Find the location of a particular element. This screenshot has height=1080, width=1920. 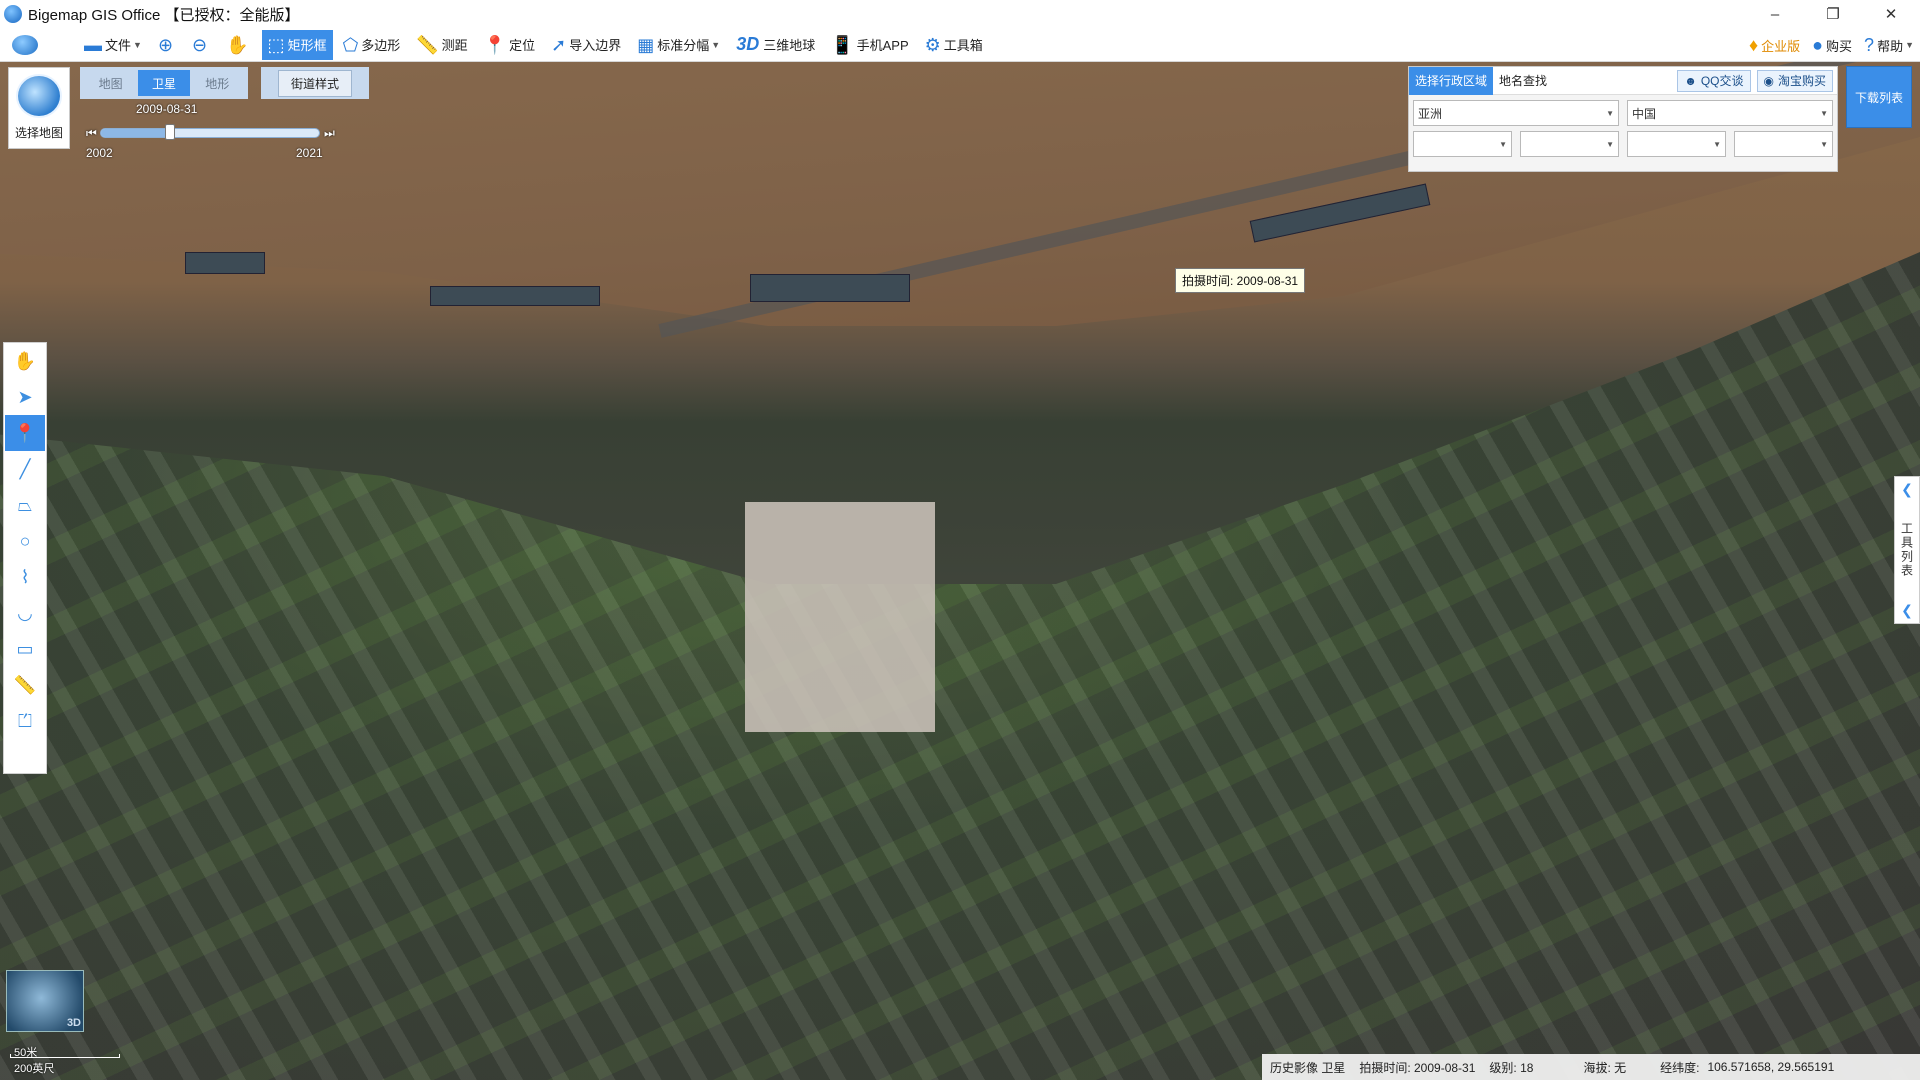

minimap-3d-label: 3D is located at coordinates (73, 1023).